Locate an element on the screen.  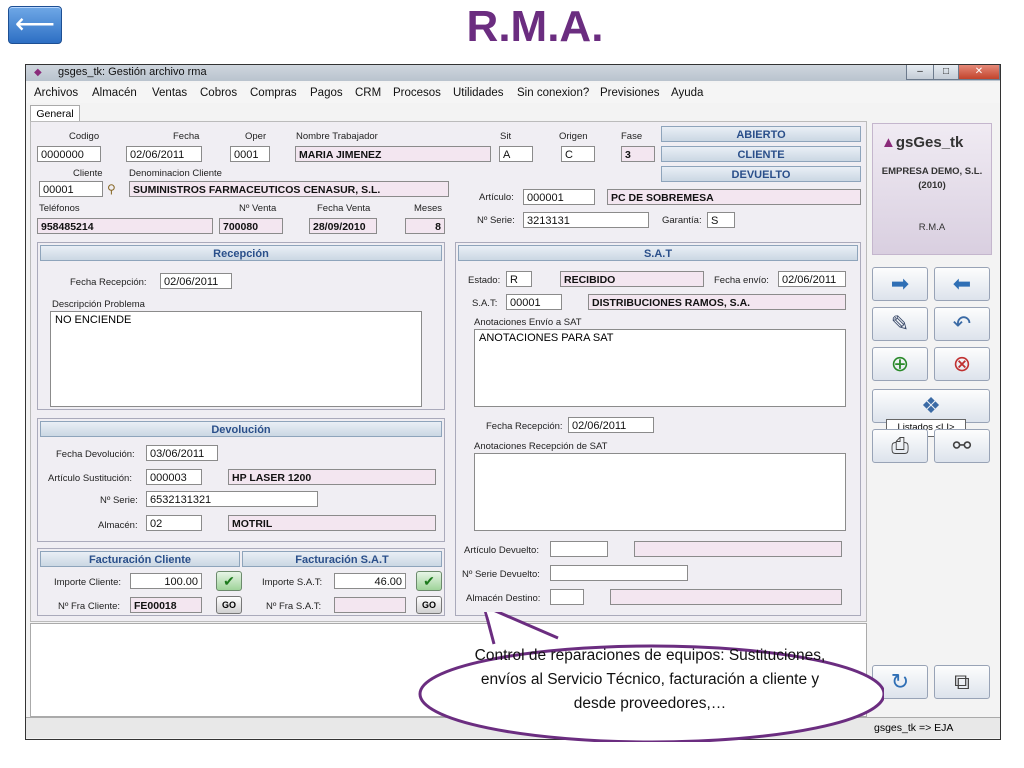
estado-code-field: R is located at coordinates (519, 279).